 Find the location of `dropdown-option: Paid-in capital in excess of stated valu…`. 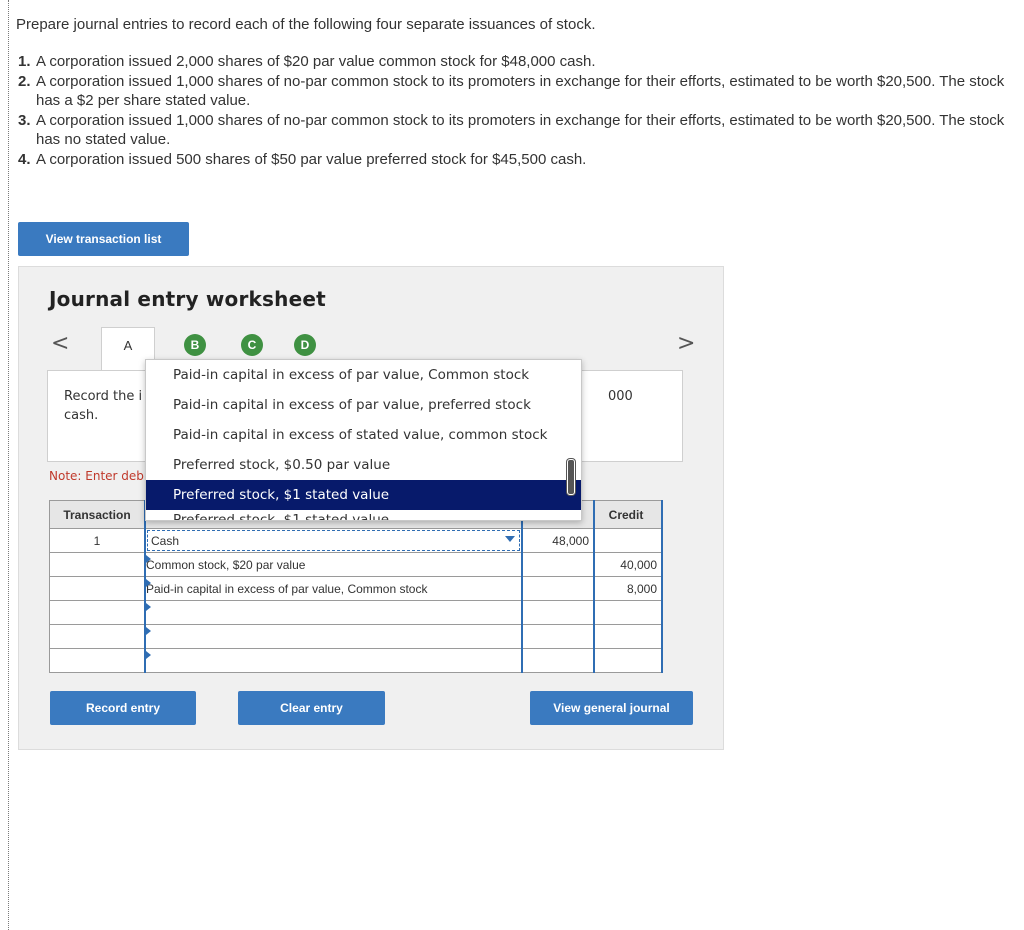

dropdown-option: Paid-in capital in excess of stated valu… is located at coordinates (363, 435).